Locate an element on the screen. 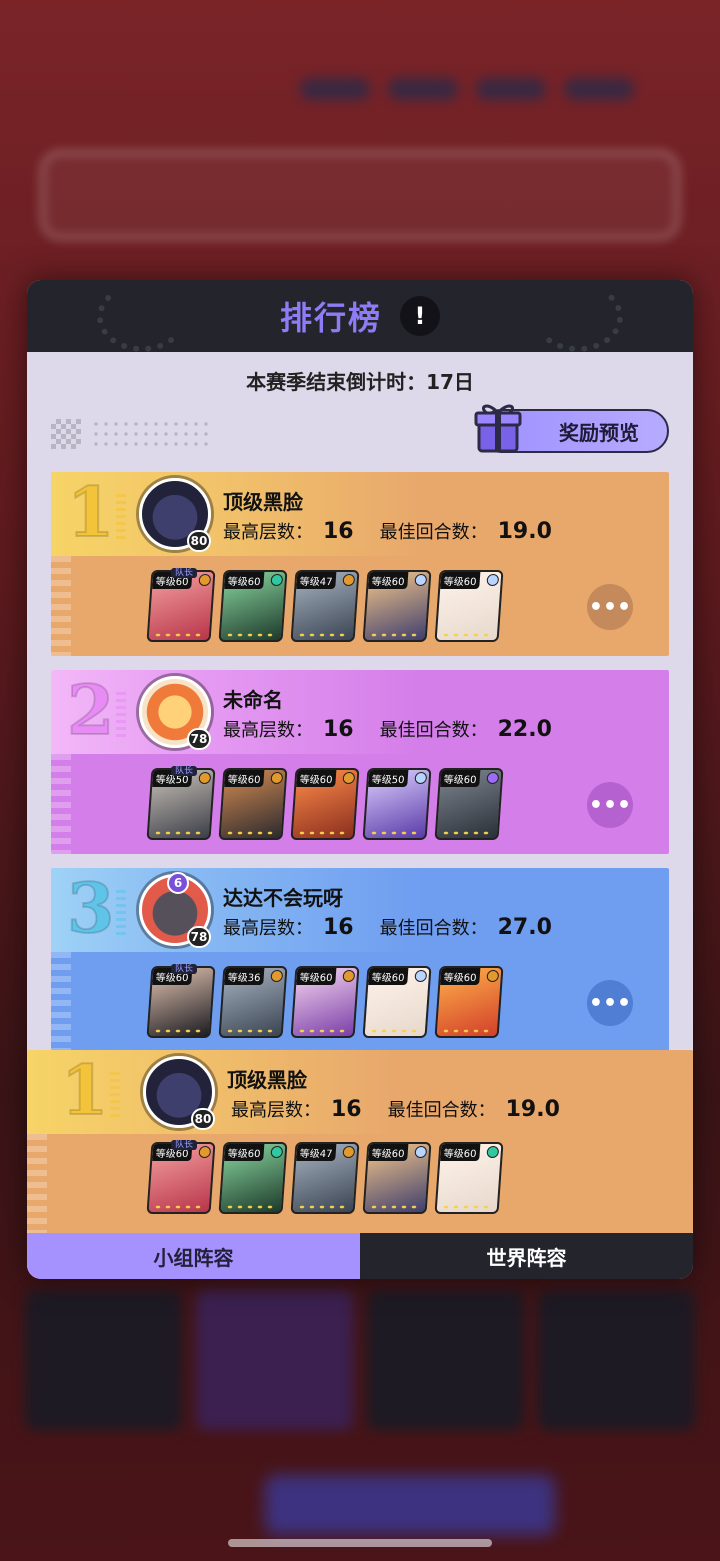  entry-team: 等级60 等级60 等级47 等级60 等级60 队长 ••• is located at coordinates (360, 606).